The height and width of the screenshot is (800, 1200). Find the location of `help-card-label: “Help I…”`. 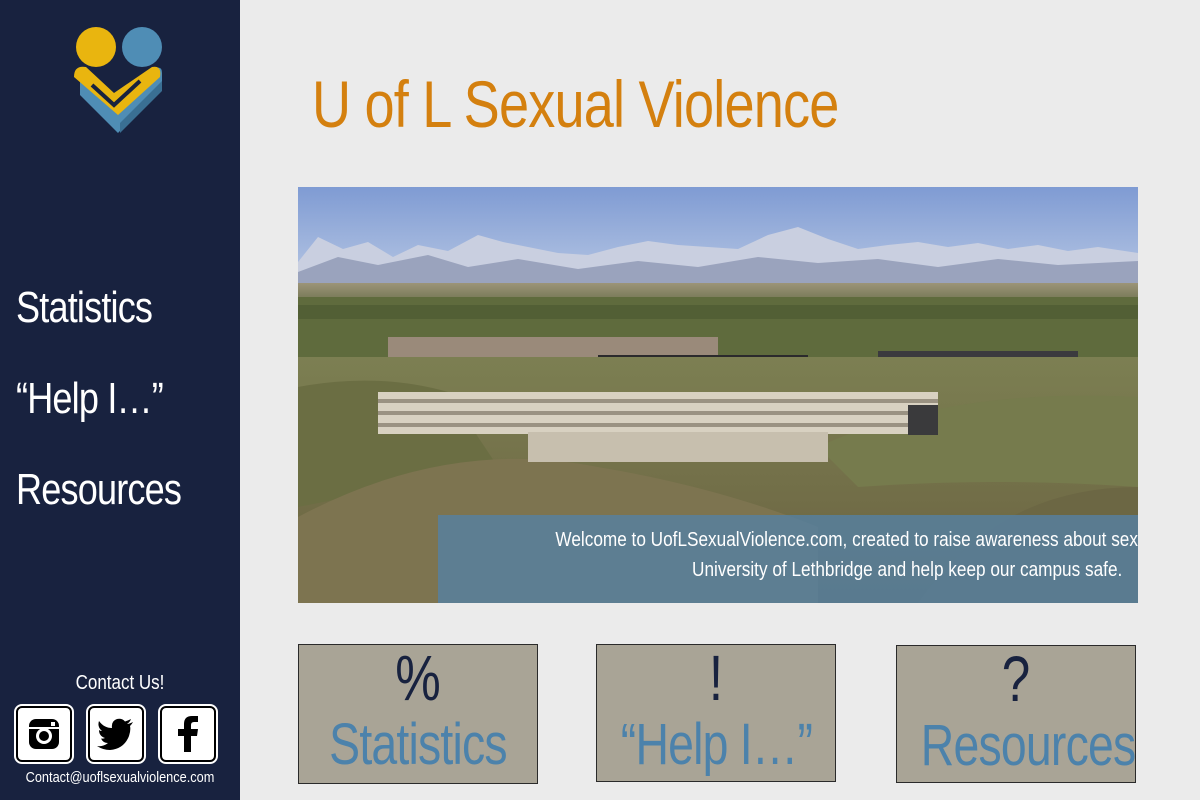

help-card-label: “Help I…” is located at coordinates (716, 744).